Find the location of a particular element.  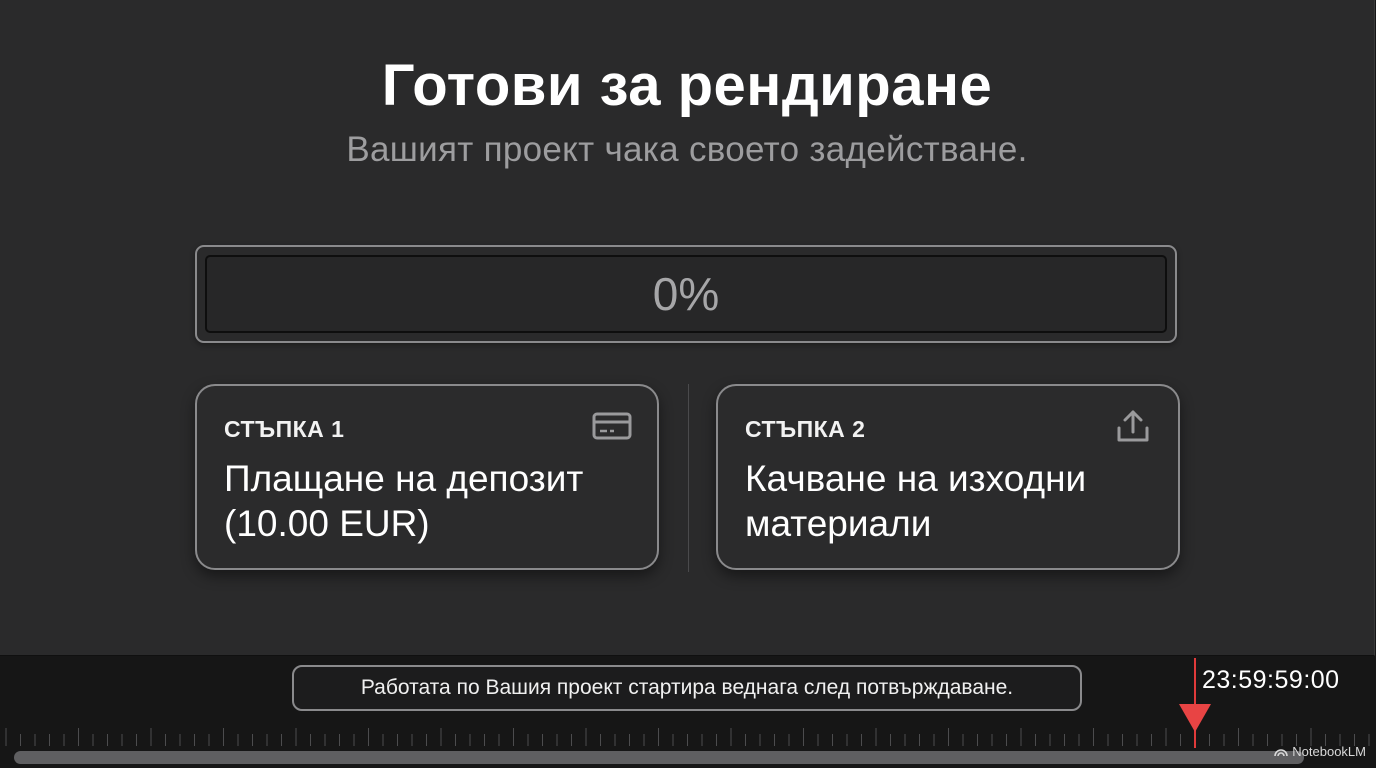

upload-icon is located at coordinates (1133, 426).